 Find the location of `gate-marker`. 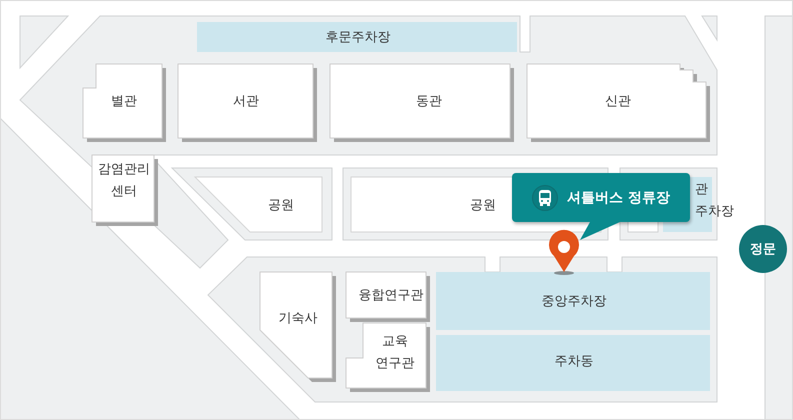

gate-marker is located at coordinates (763, 249).